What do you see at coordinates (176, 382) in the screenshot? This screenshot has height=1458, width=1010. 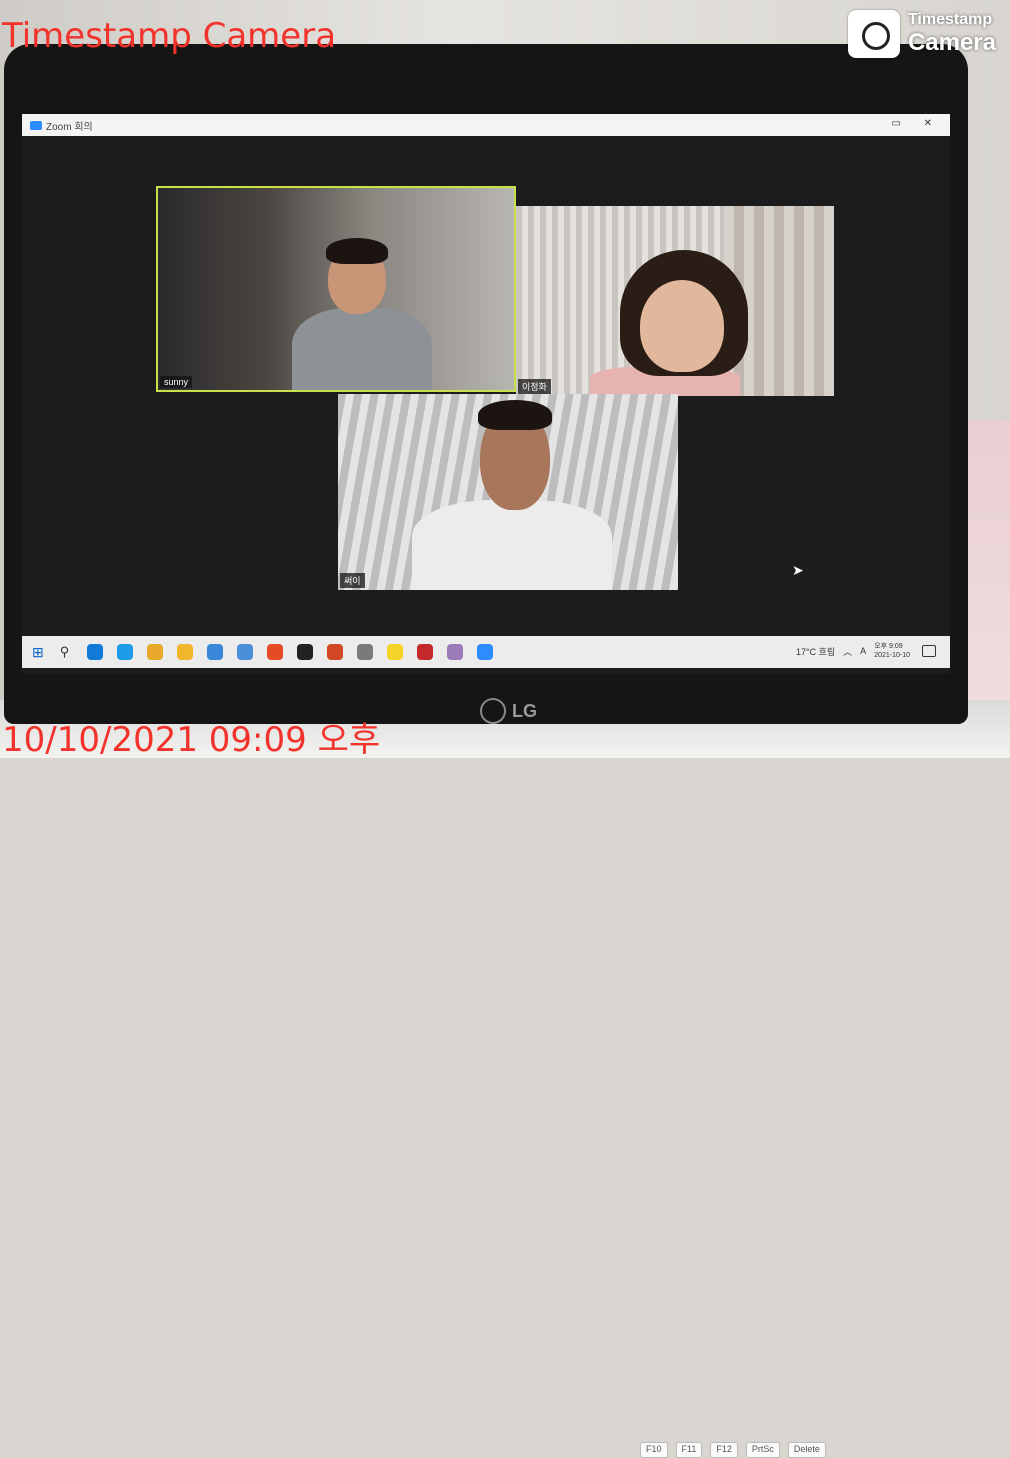 I see `participant-name-tag: sunny` at bounding box center [176, 382].